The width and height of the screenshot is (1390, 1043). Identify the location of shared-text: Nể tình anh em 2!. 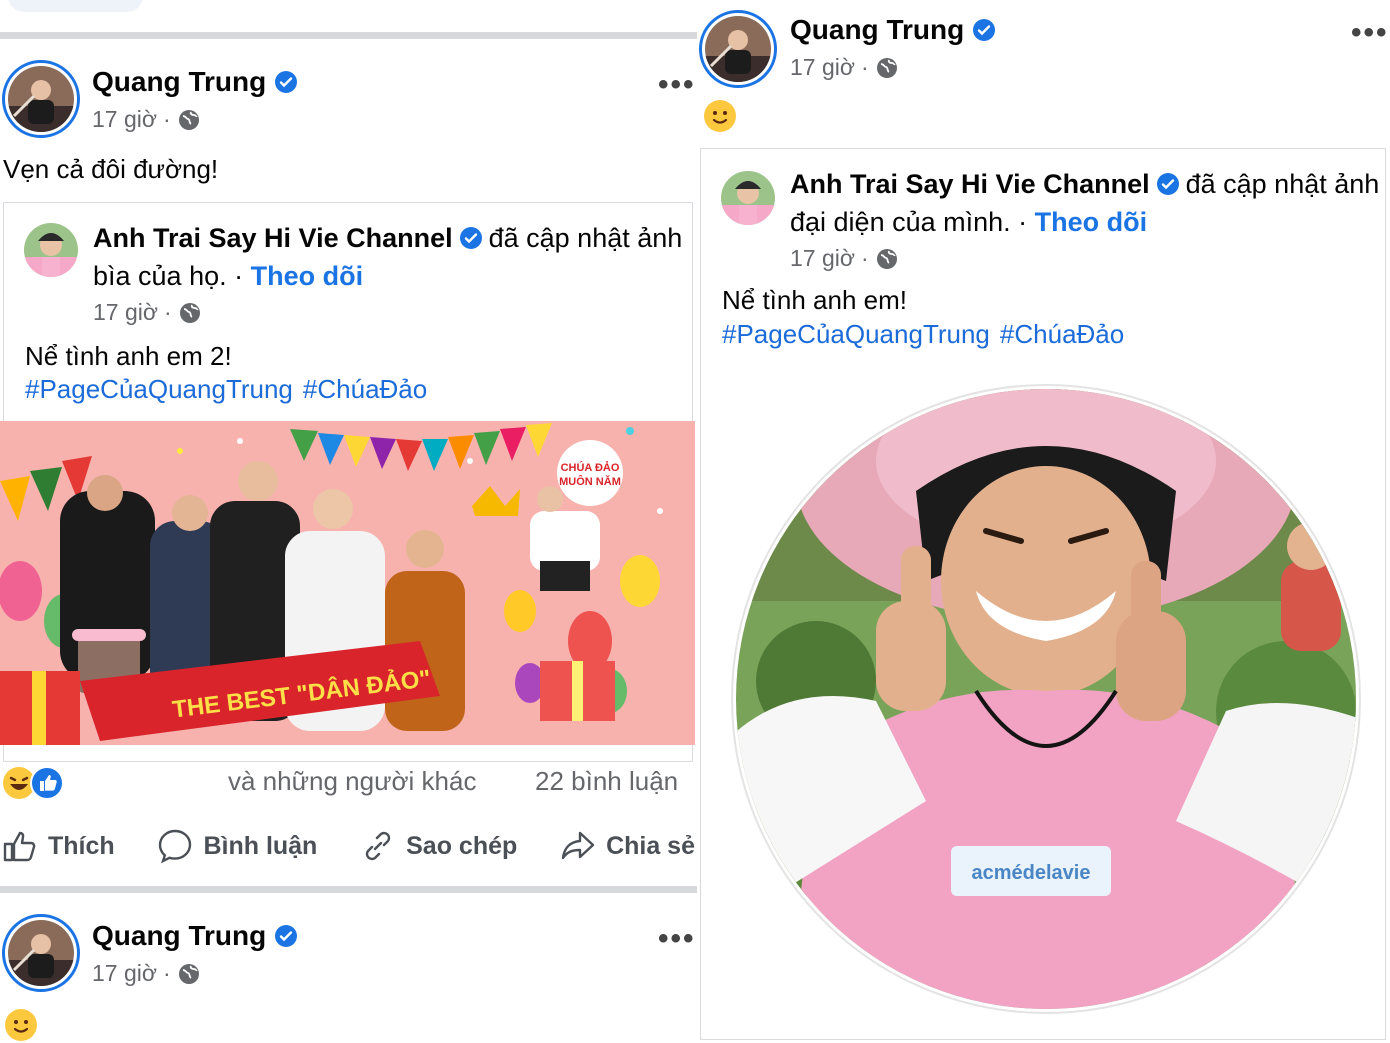
(128, 356).